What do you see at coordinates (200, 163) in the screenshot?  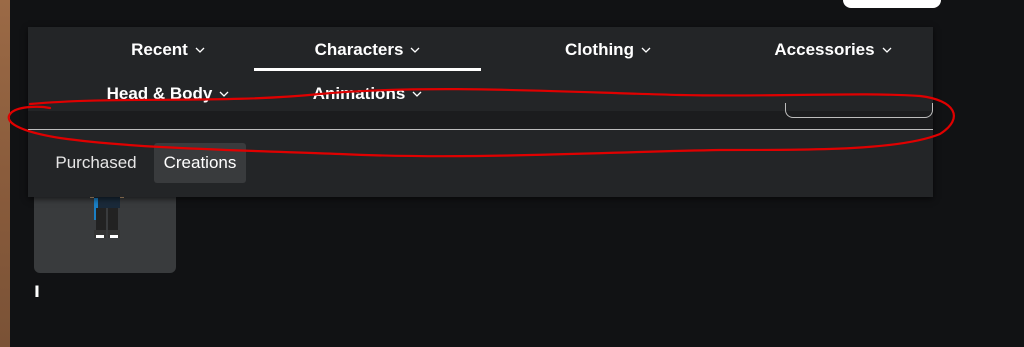 I see `subtab-creations: Creations` at bounding box center [200, 163].